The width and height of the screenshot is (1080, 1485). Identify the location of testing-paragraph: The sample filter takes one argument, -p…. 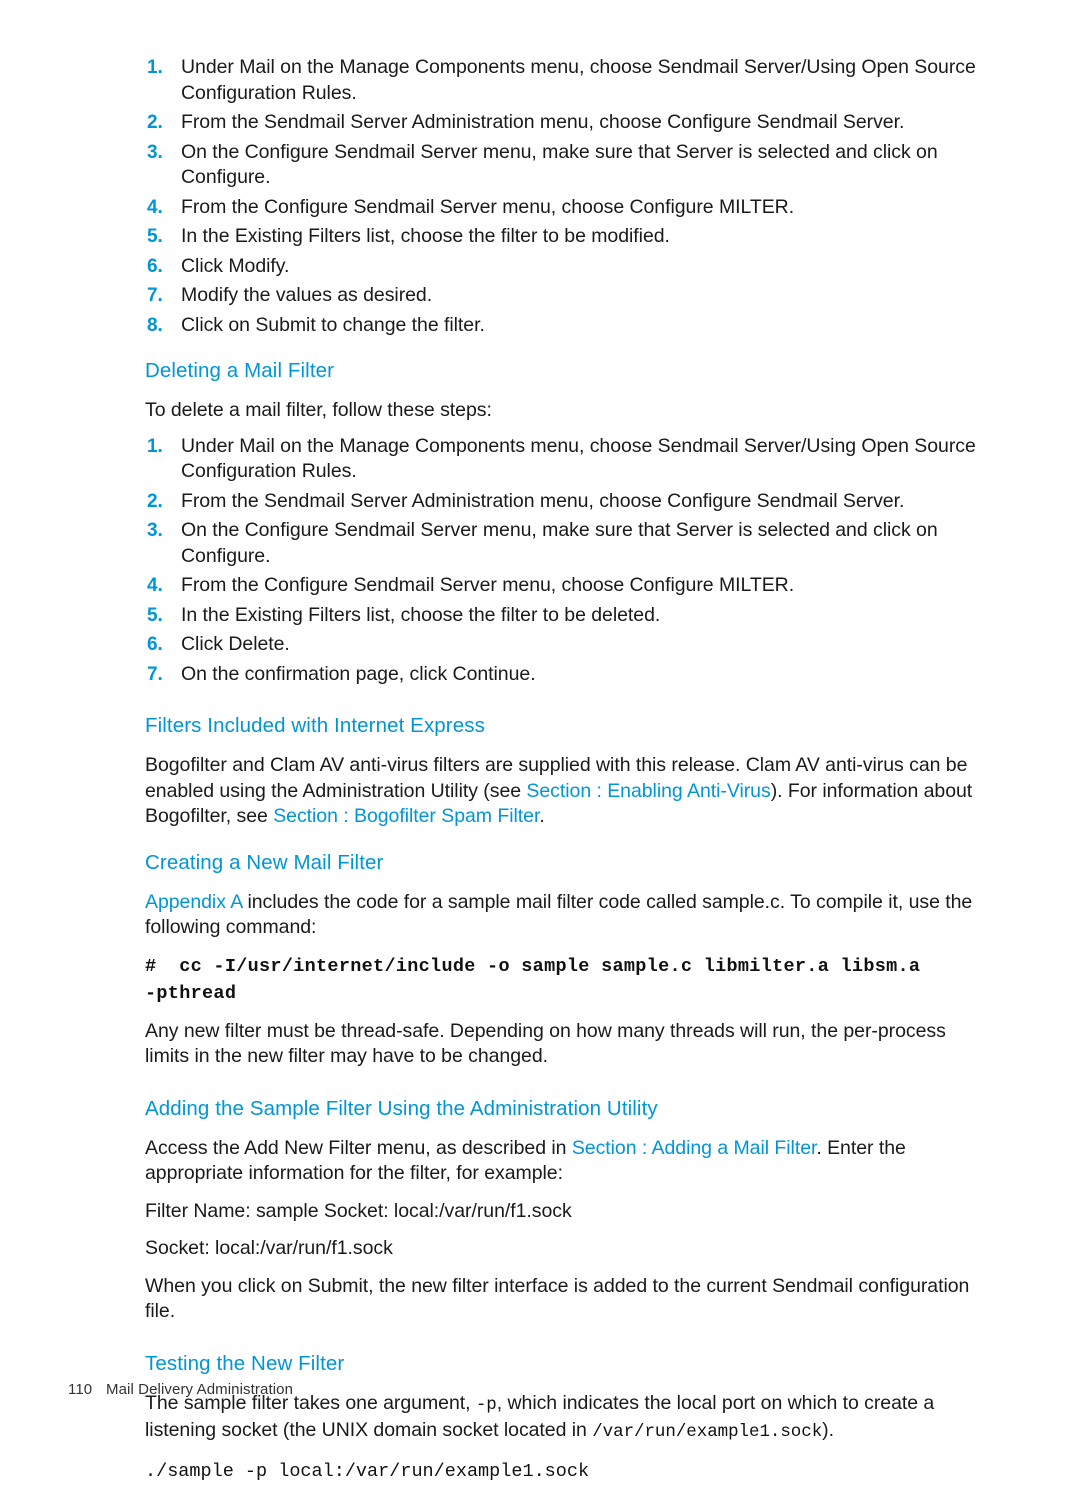
(566, 1418).